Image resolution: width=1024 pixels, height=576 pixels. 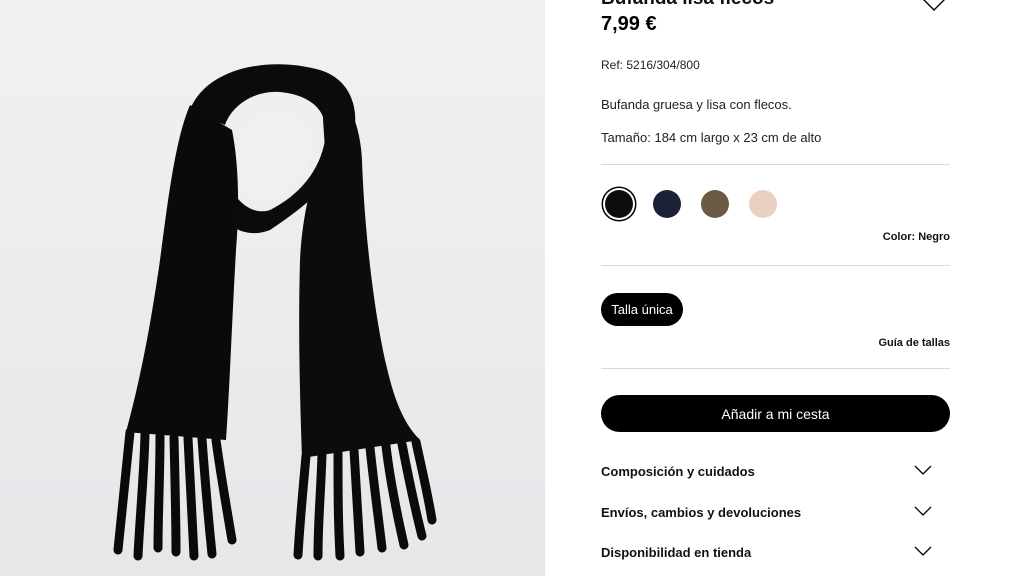 What do you see at coordinates (642, 309) in the screenshot?
I see `size-option-unique: Talla única` at bounding box center [642, 309].